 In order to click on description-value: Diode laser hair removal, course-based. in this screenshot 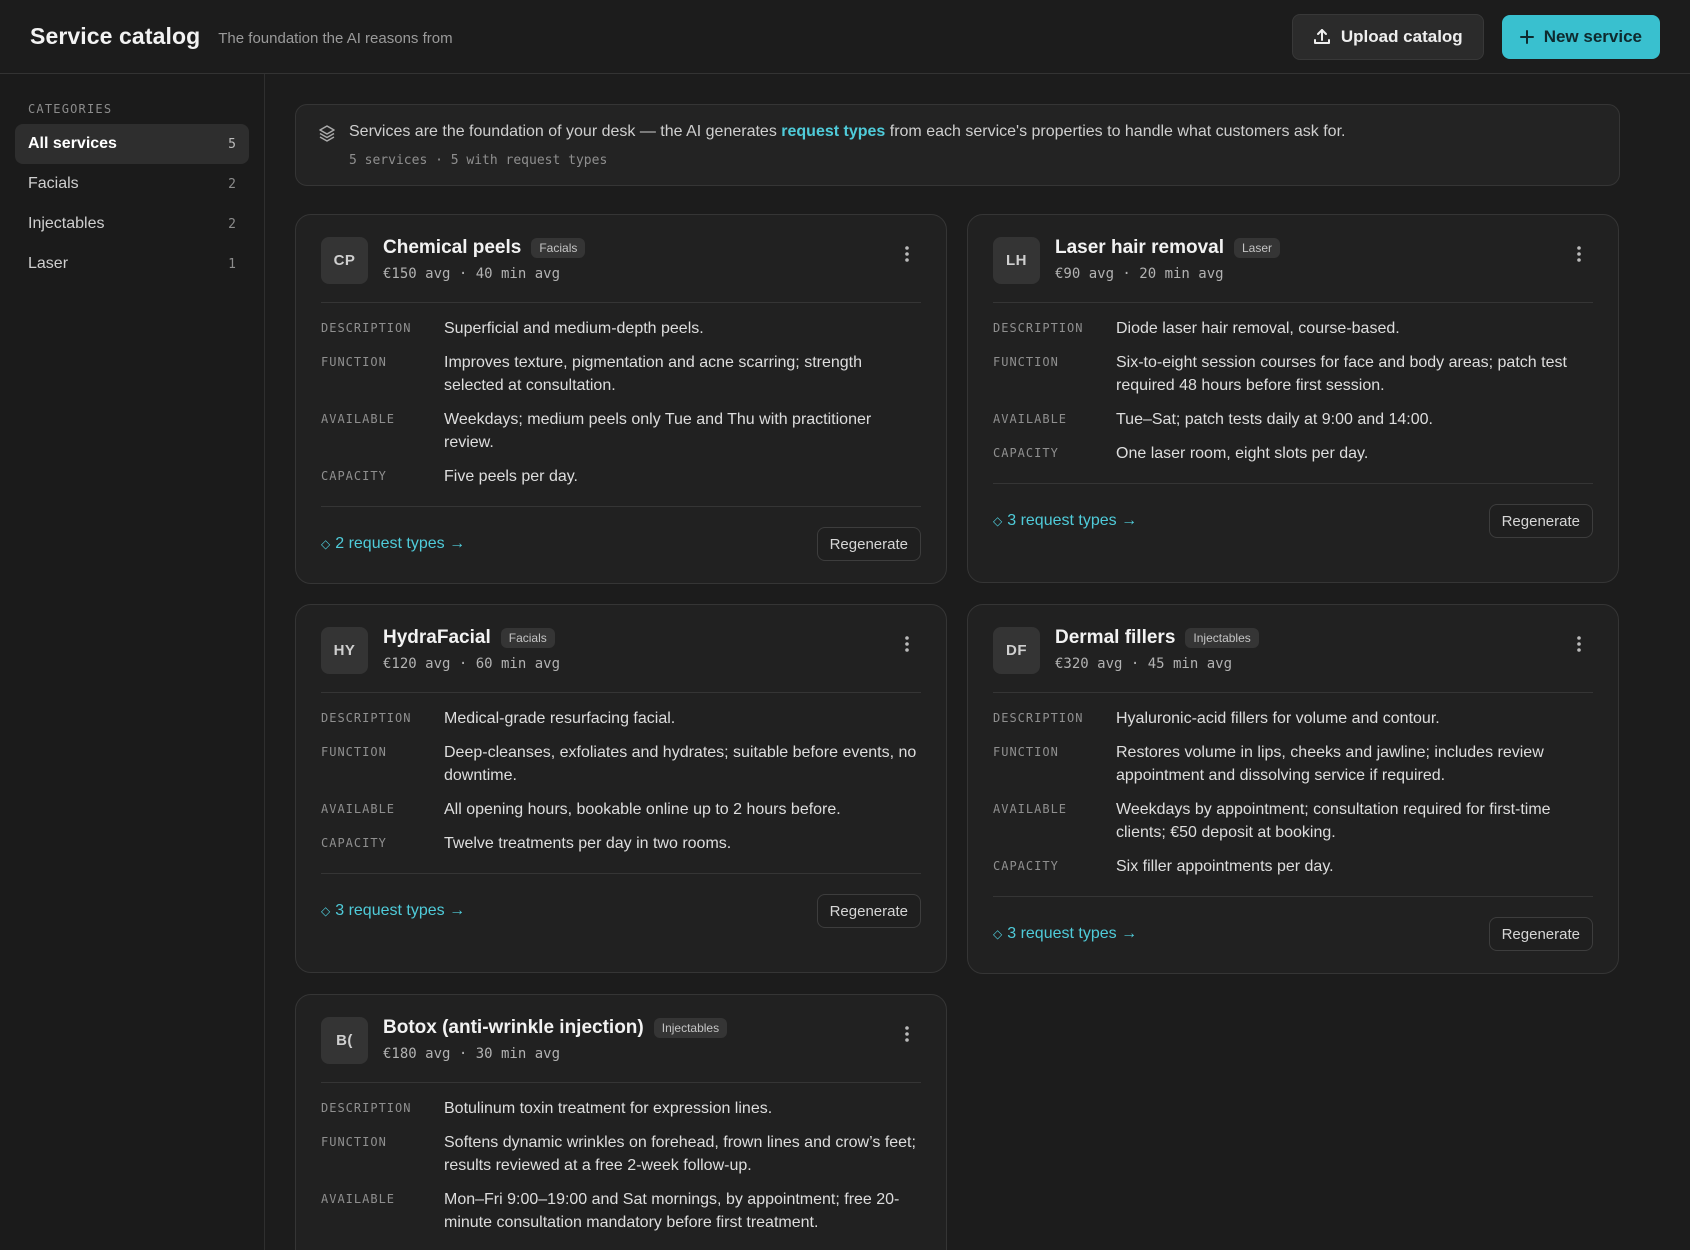, I will do `click(1258, 328)`.